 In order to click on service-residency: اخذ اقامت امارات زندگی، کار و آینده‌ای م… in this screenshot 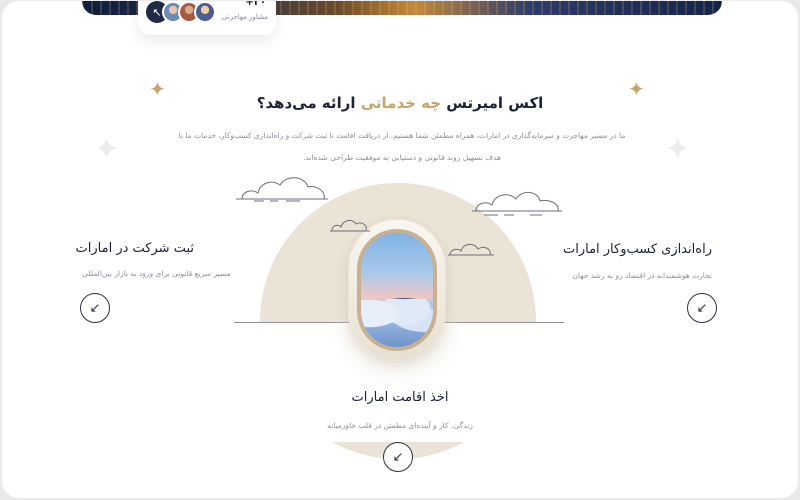, I will do `click(400, 410)`.